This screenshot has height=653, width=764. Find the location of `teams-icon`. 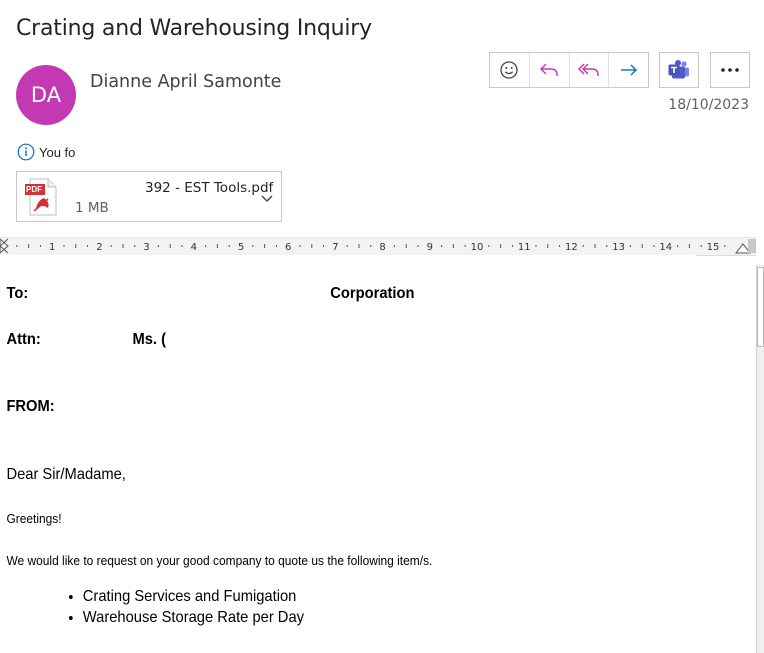

teams-icon is located at coordinates (678, 69).